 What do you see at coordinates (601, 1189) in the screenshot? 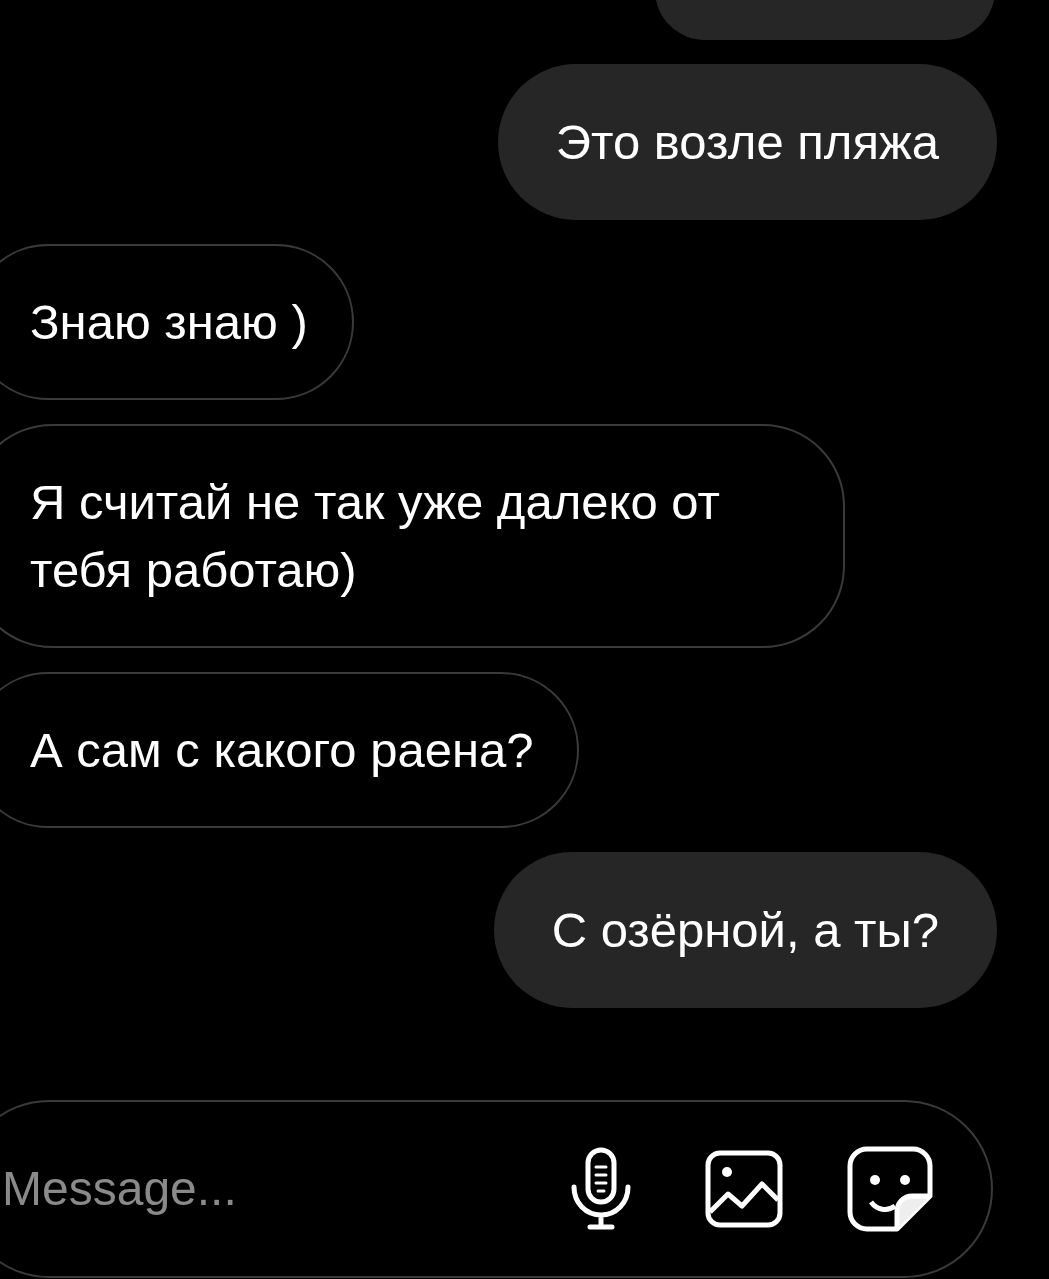
I see `microphone-icon` at bounding box center [601, 1189].